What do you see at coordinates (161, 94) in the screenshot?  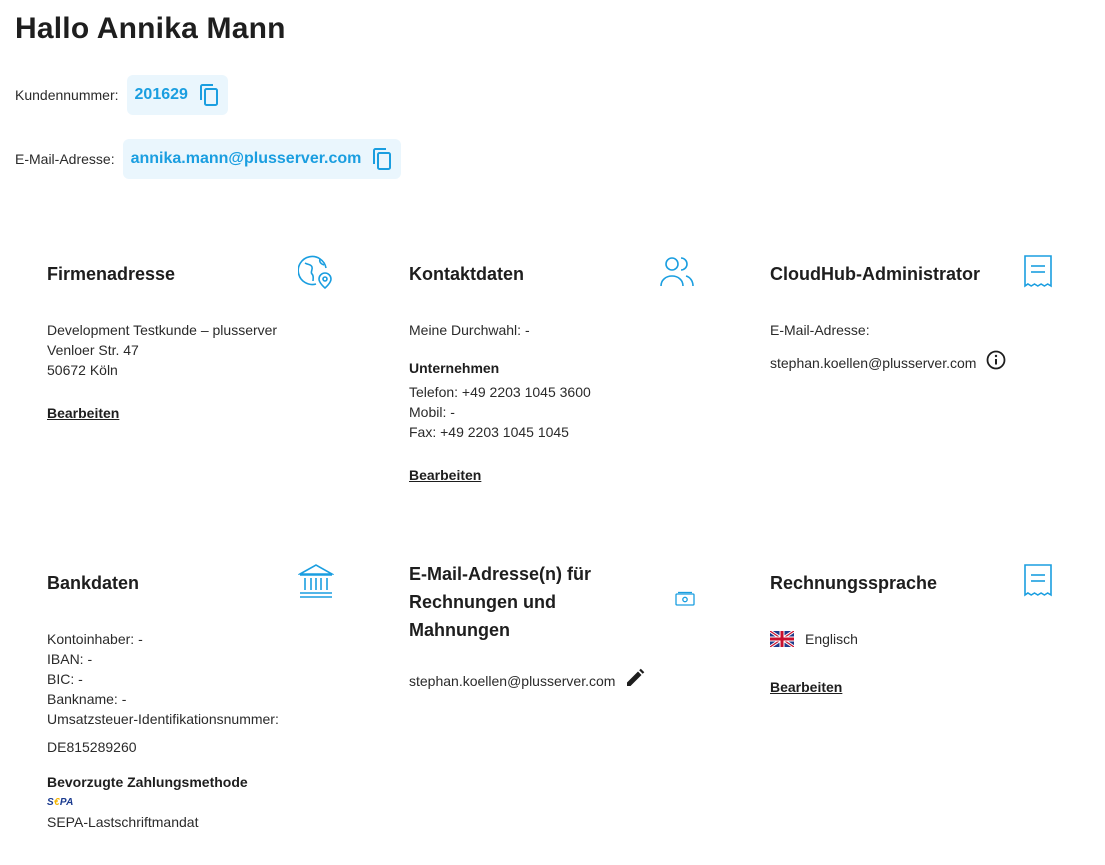 I see `customer-number-value: 201629` at bounding box center [161, 94].